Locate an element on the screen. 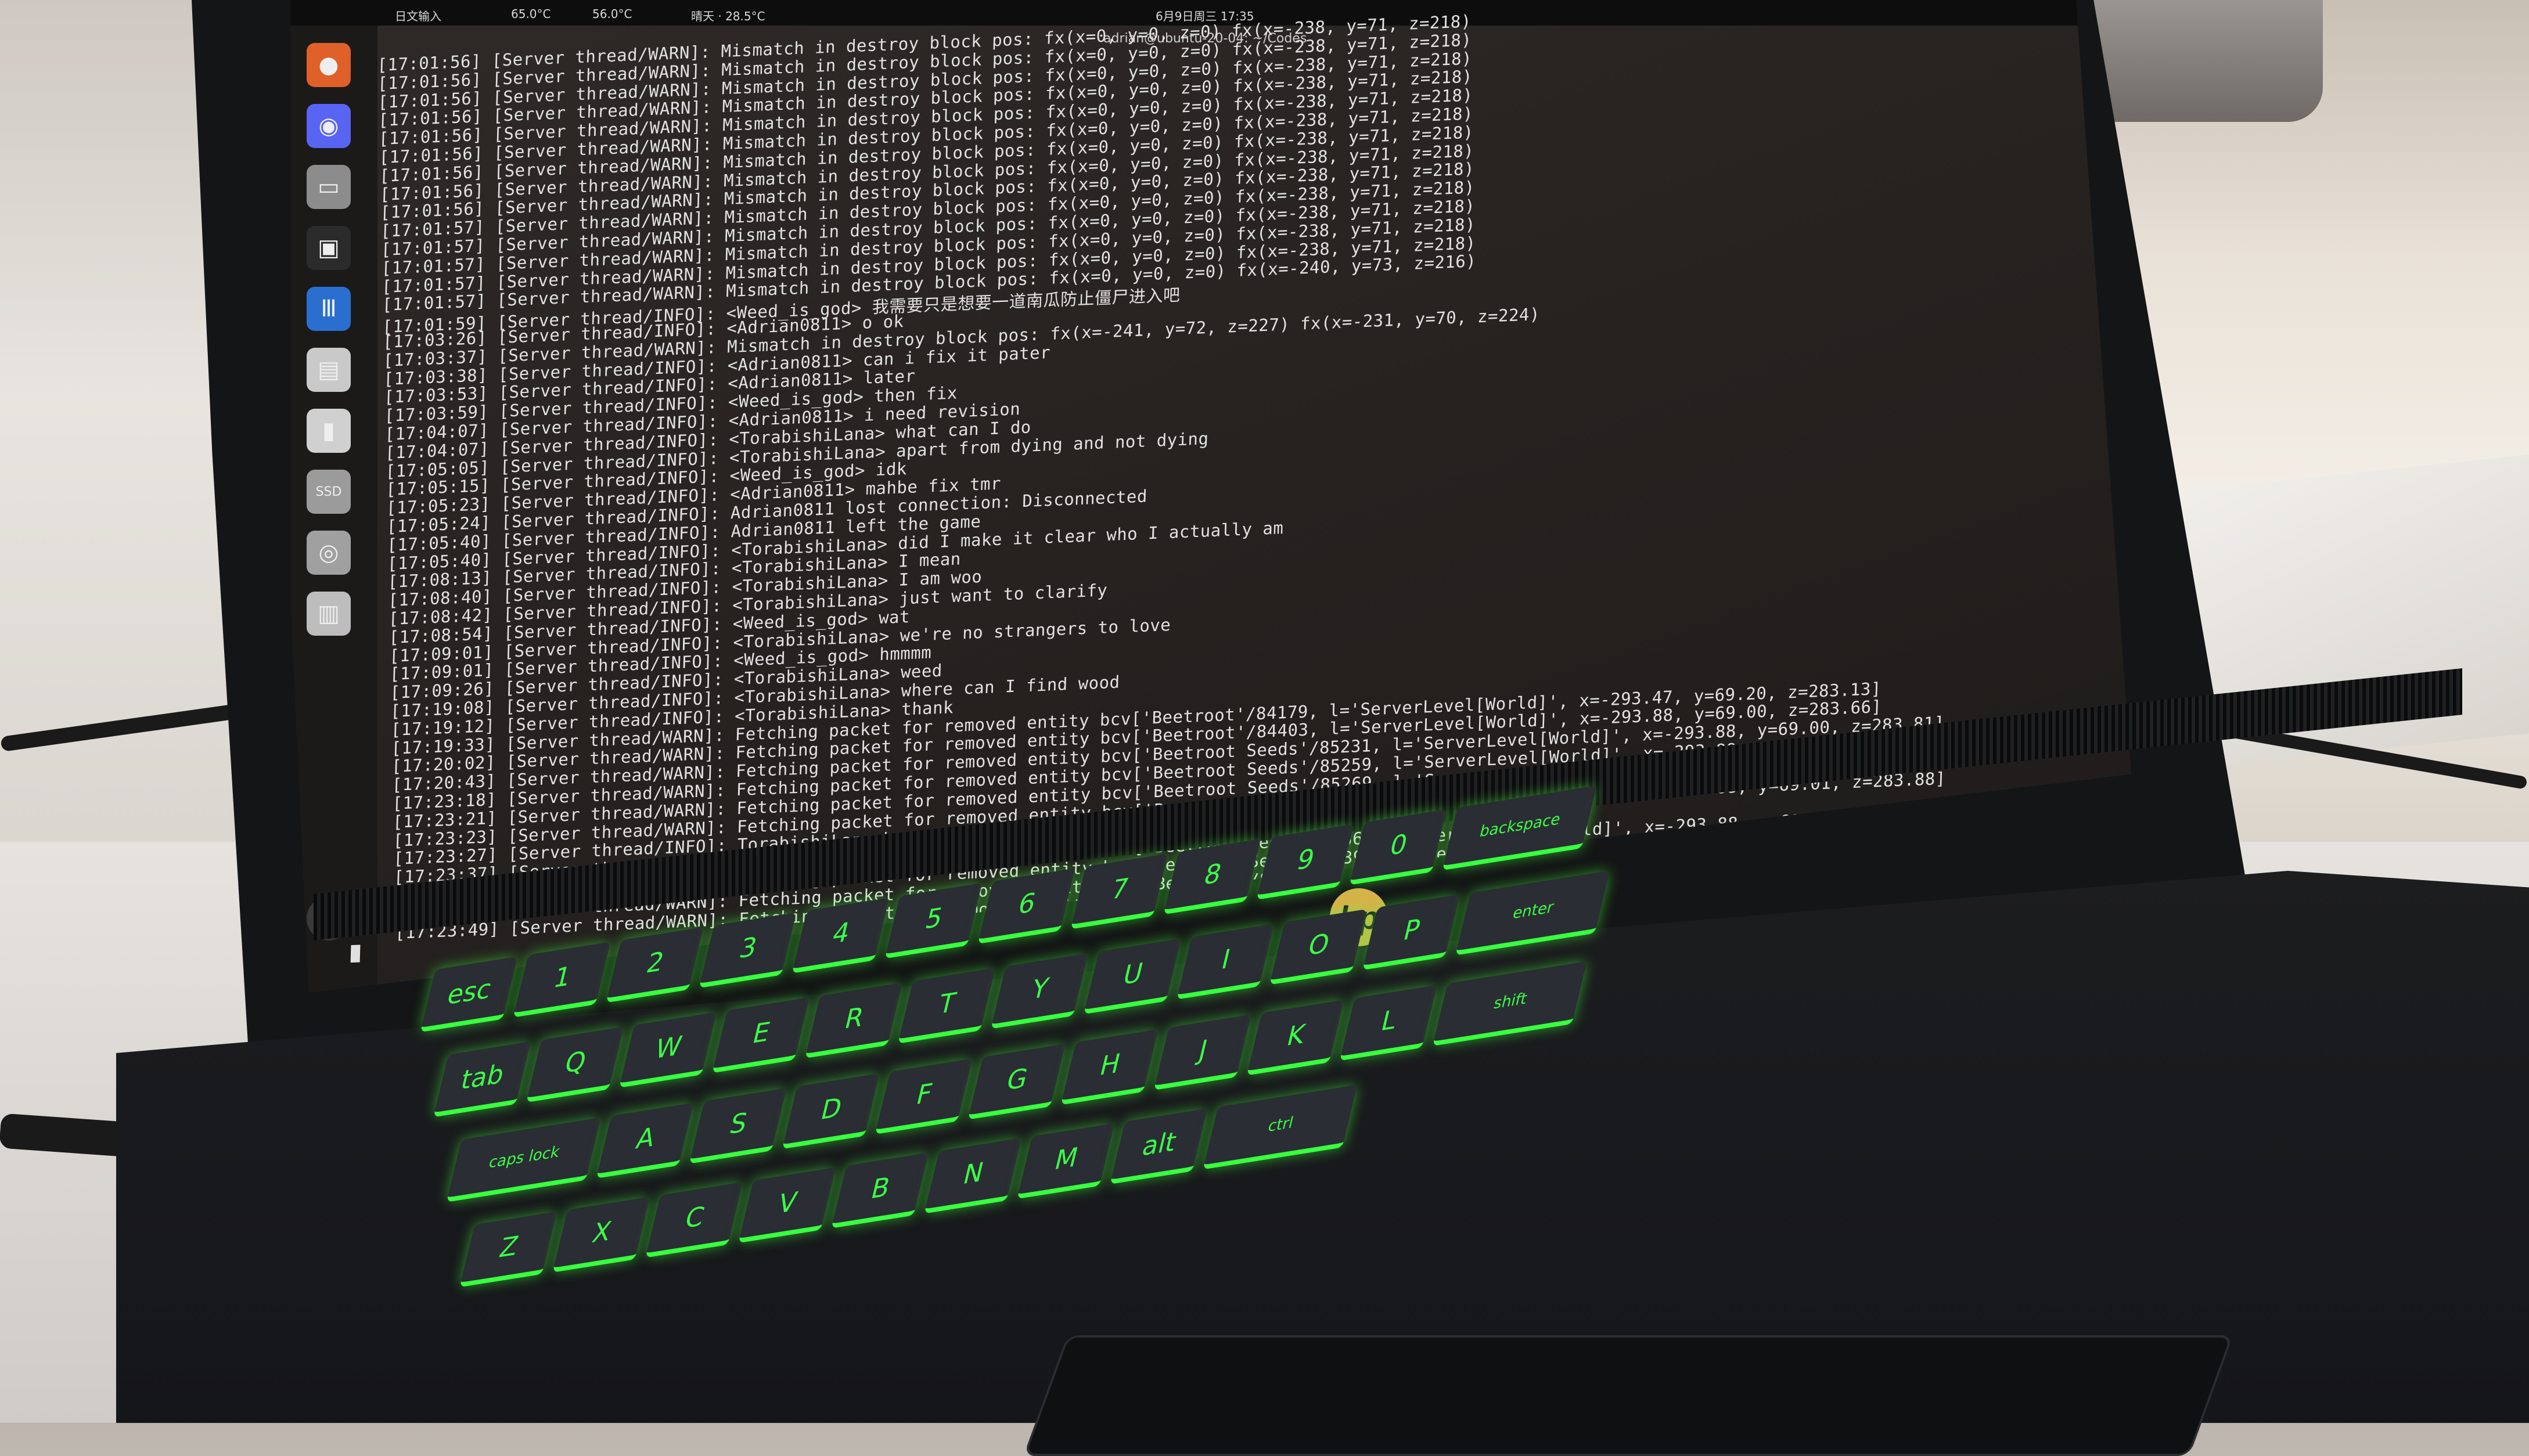  terminal-icon: ▣ is located at coordinates (329, 248).